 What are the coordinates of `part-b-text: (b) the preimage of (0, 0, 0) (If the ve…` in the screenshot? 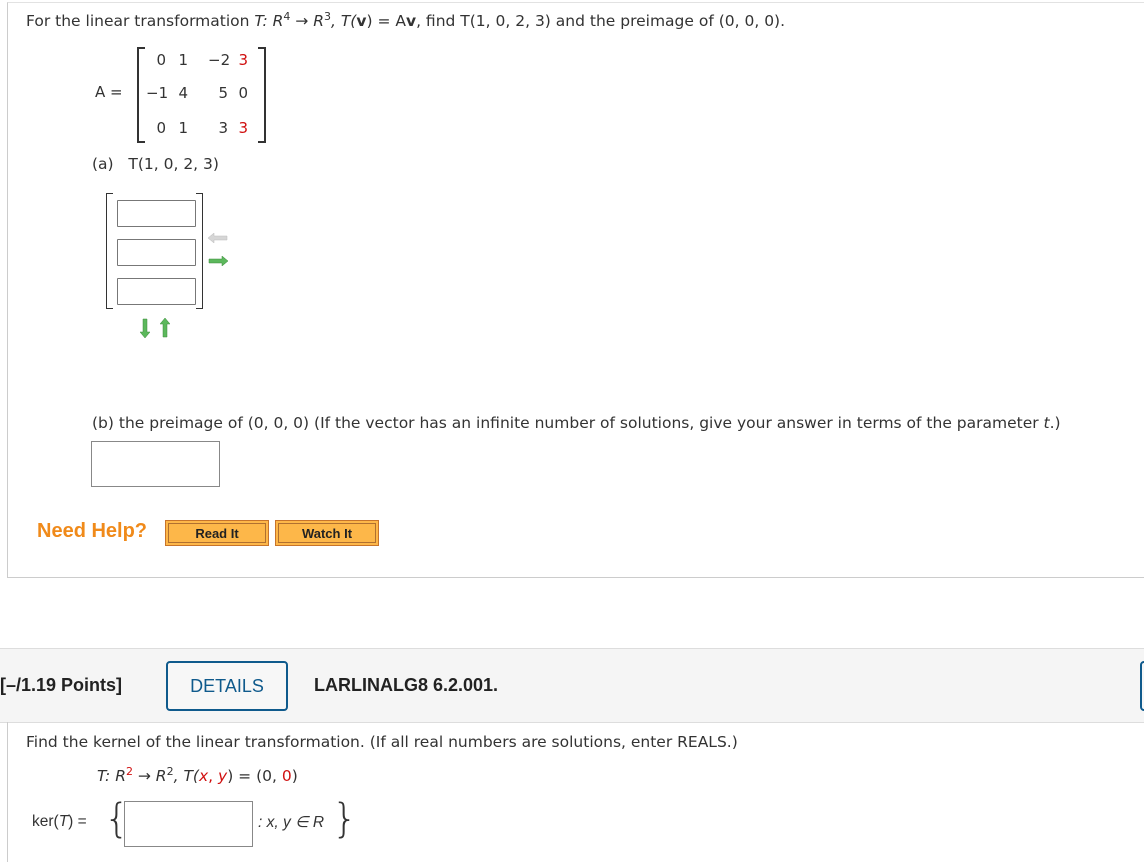 It's located at (568, 423).